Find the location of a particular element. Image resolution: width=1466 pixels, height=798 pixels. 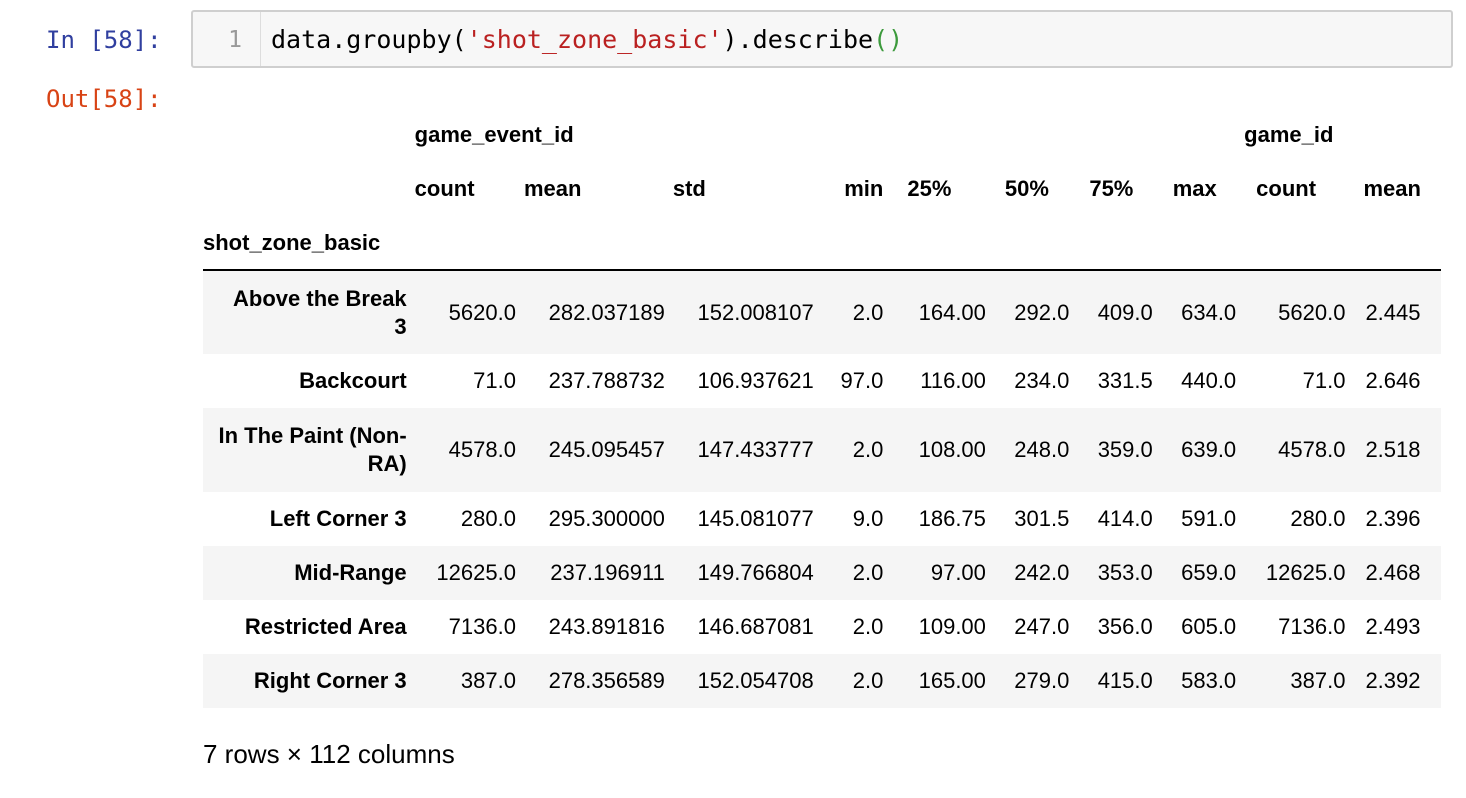

table-cell: 359.0 is located at coordinates (1125, 449).